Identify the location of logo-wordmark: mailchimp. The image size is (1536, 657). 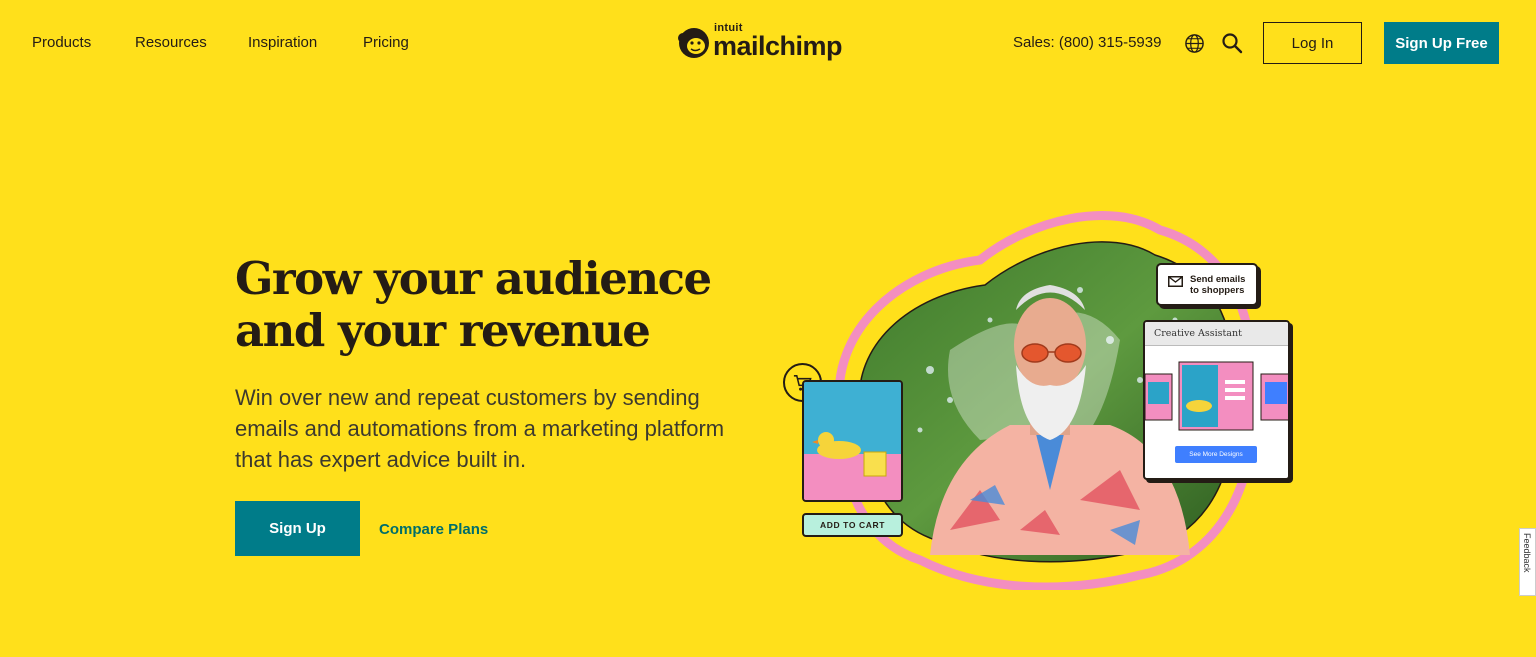
(778, 46).